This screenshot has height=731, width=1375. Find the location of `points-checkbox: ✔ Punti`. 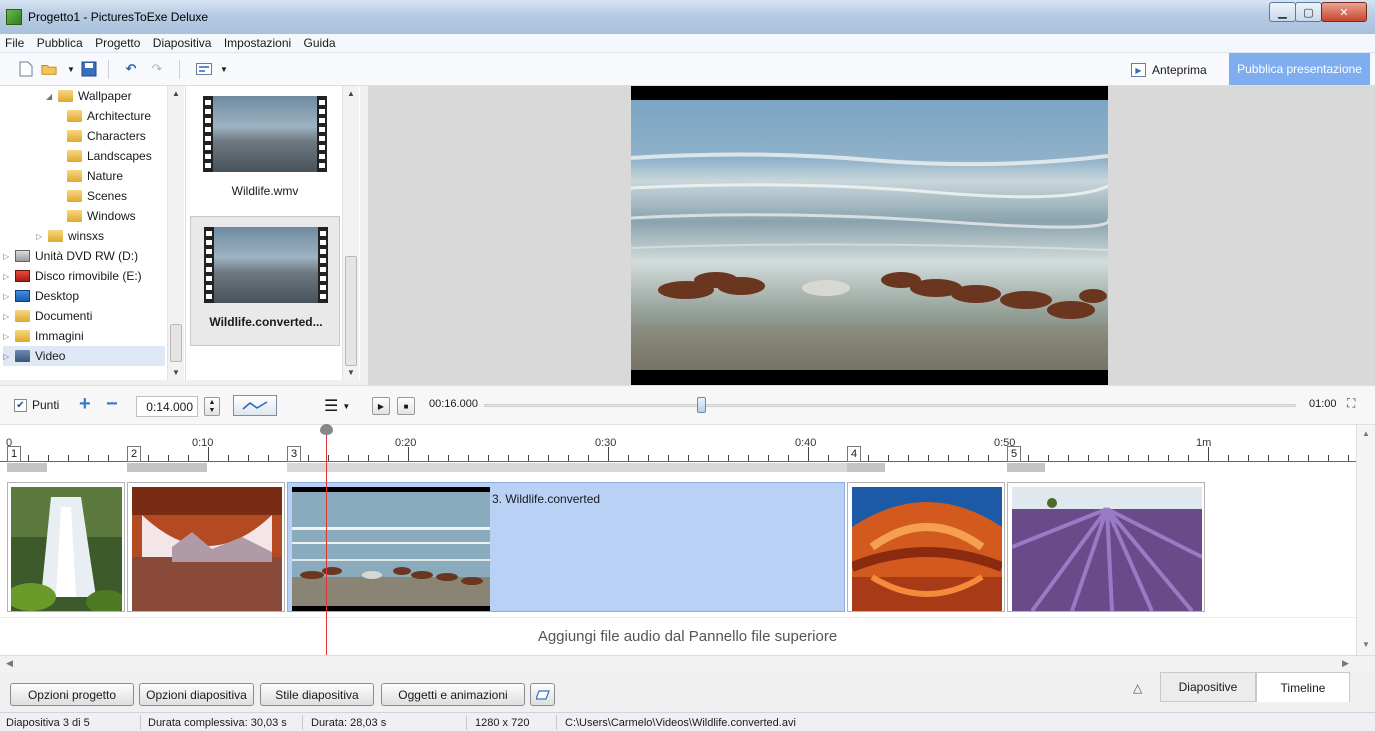

points-checkbox: ✔ Punti is located at coordinates (36, 405).